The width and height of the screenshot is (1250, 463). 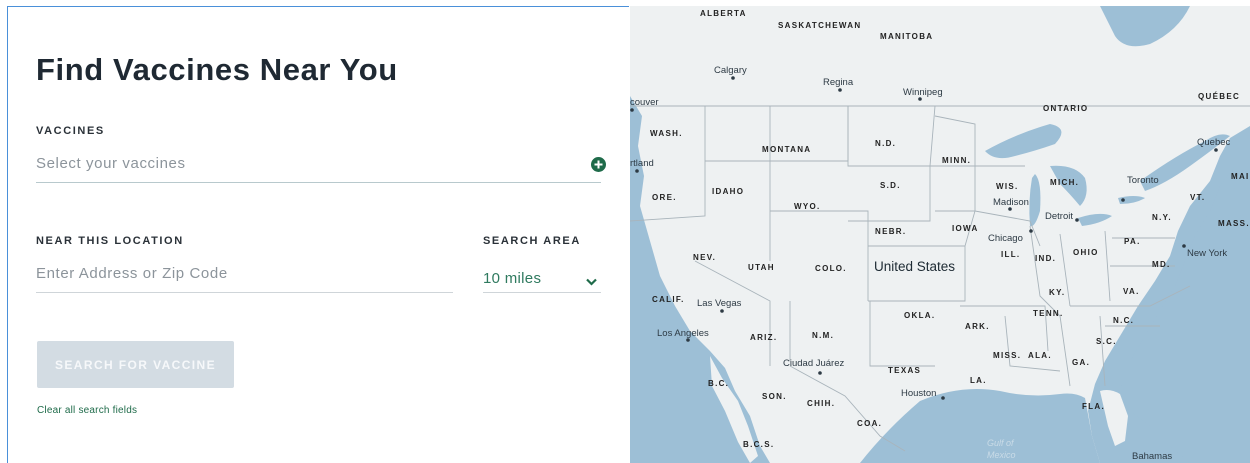 I want to click on label-nm: N.M., so click(x=823, y=335).